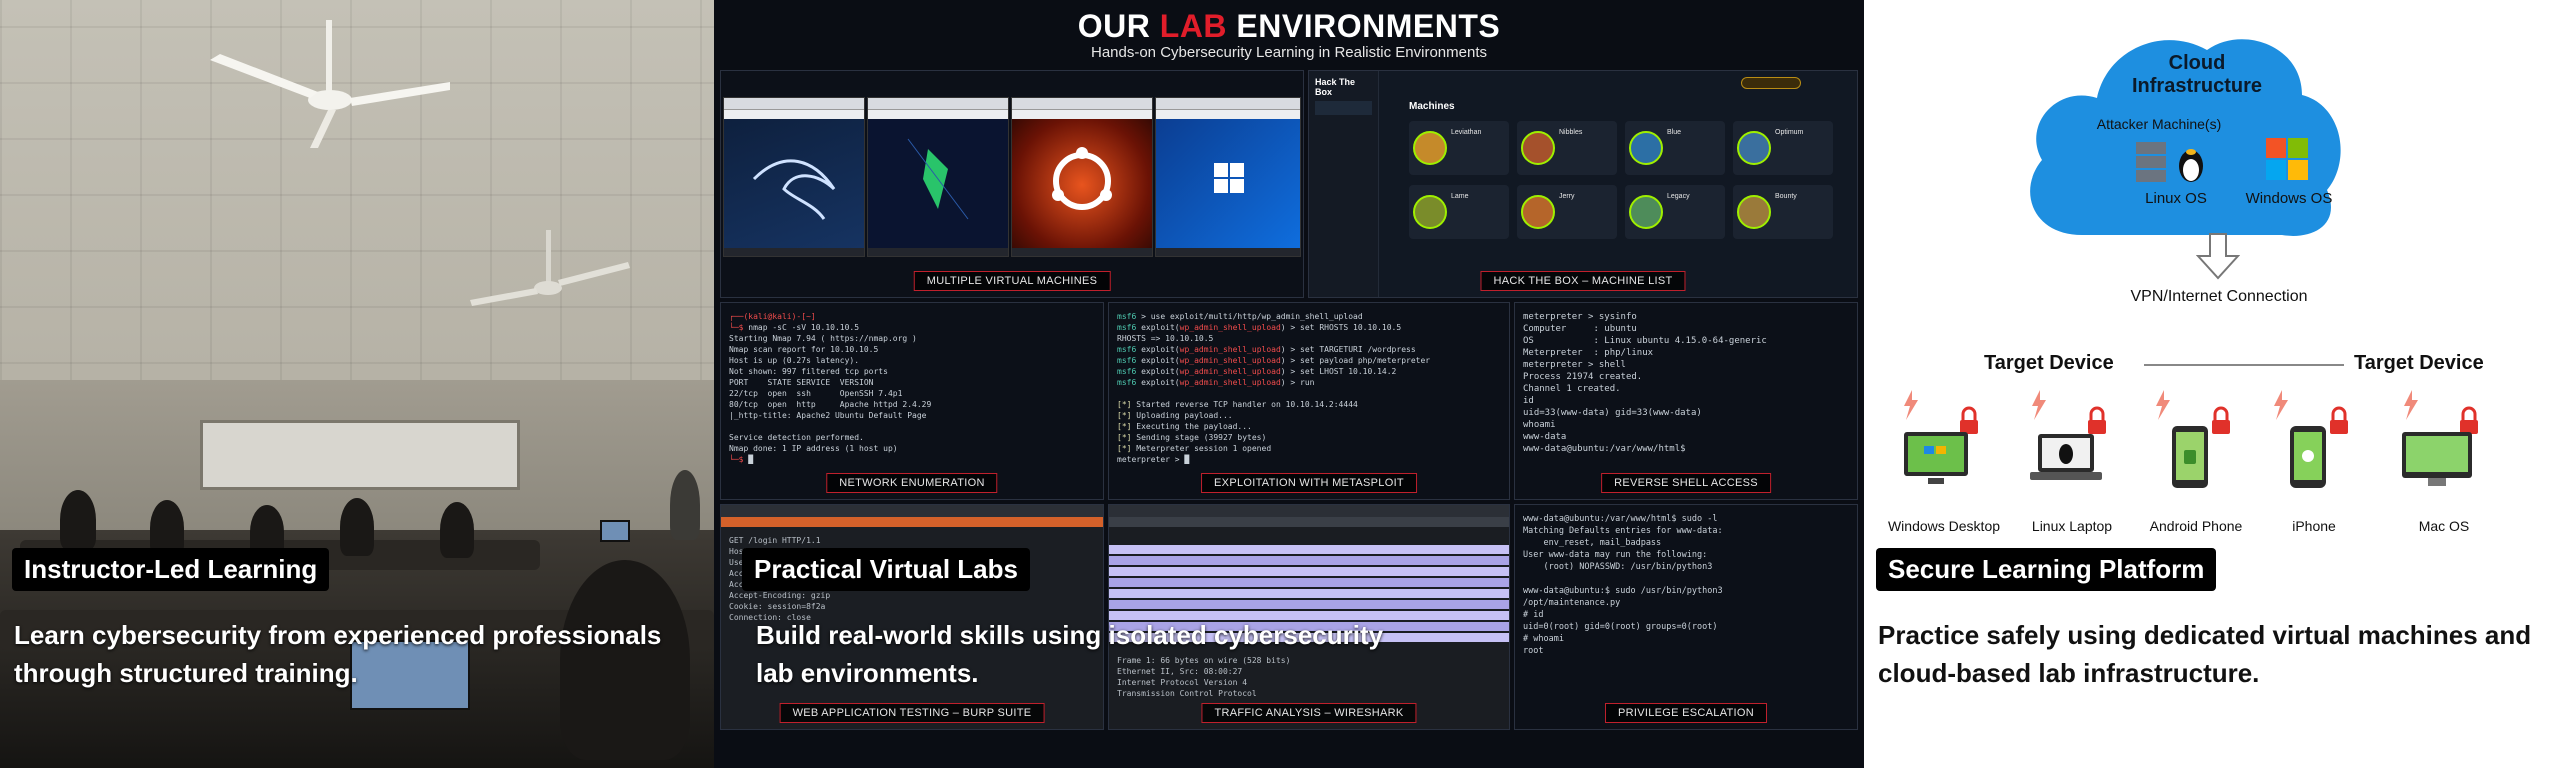 The image size is (2560, 768). What do you see at coordinates (1309, 483) in the screenshot?
I see `caption-metasploit: EXPLOITATION WITH METASPLOIT` at bounding box center [1309, 483].